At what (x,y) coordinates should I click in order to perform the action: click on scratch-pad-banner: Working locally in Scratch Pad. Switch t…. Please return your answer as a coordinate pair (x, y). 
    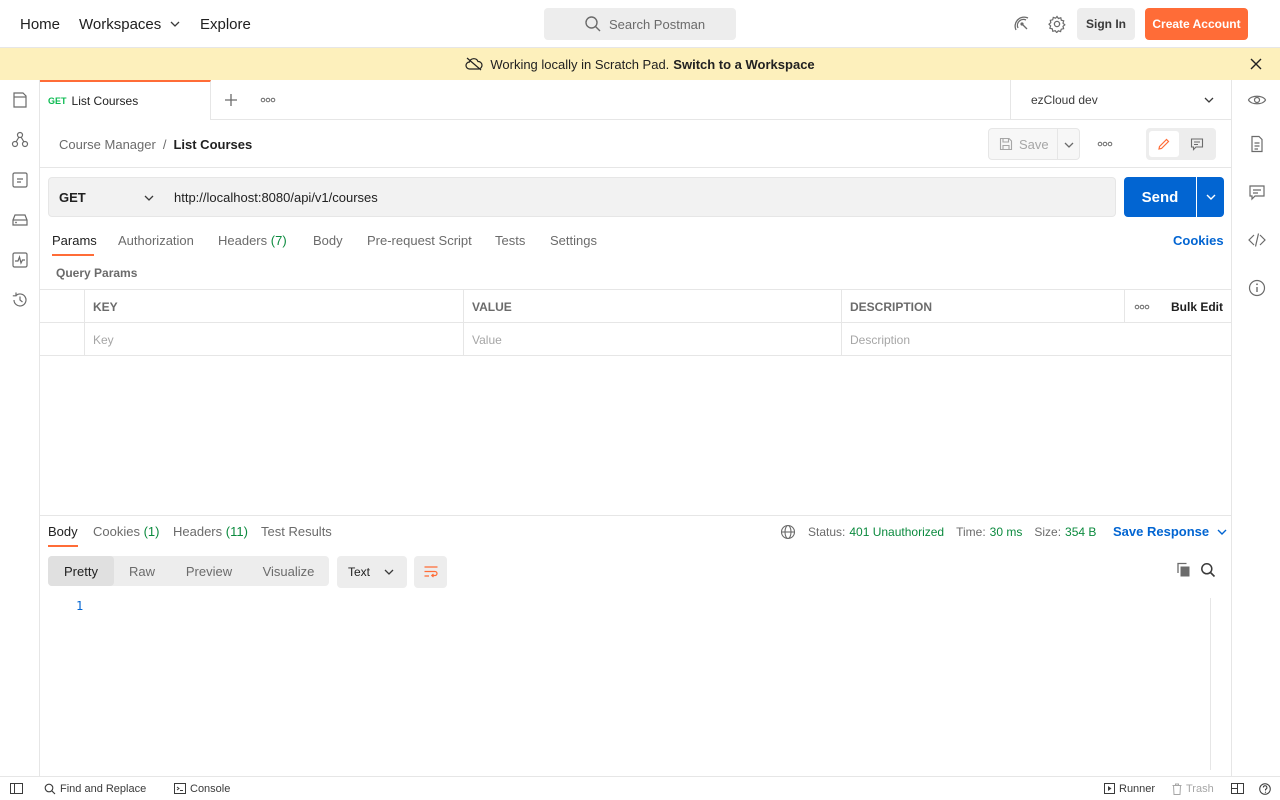
    Looking at the image, I should click on (640, 64).